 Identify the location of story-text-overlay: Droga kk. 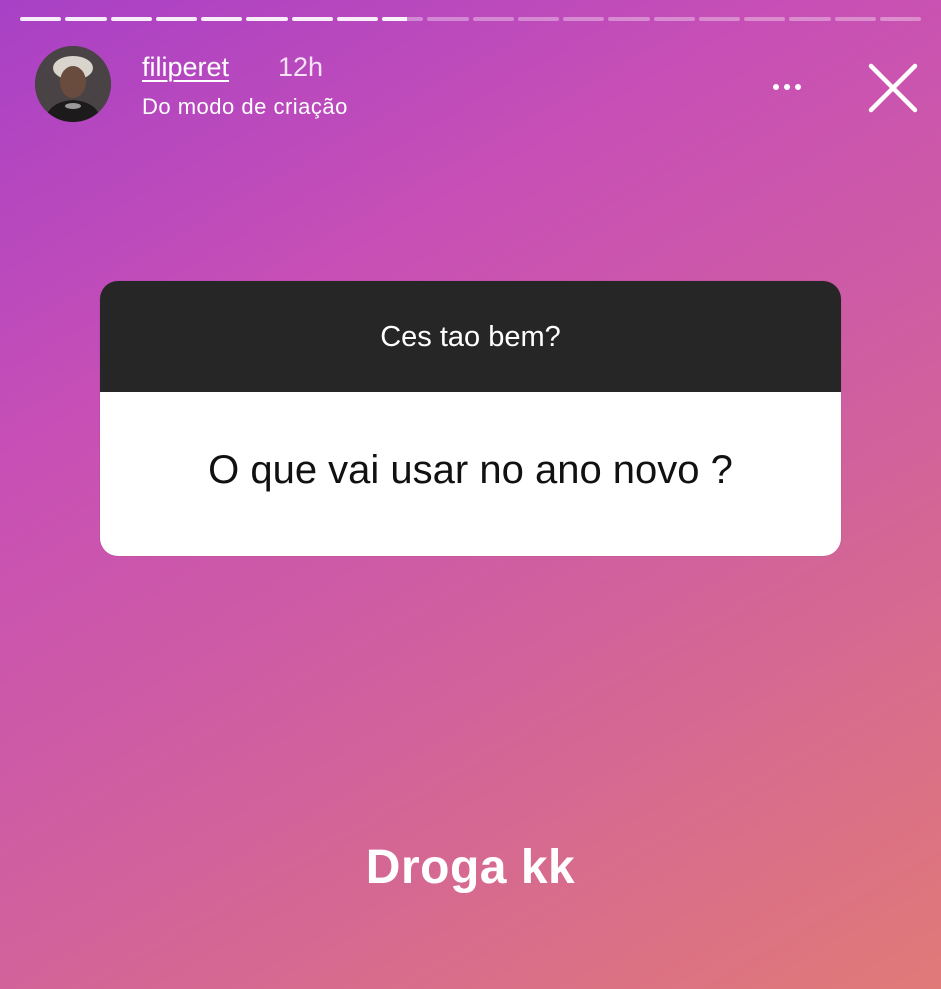
(470, 867).